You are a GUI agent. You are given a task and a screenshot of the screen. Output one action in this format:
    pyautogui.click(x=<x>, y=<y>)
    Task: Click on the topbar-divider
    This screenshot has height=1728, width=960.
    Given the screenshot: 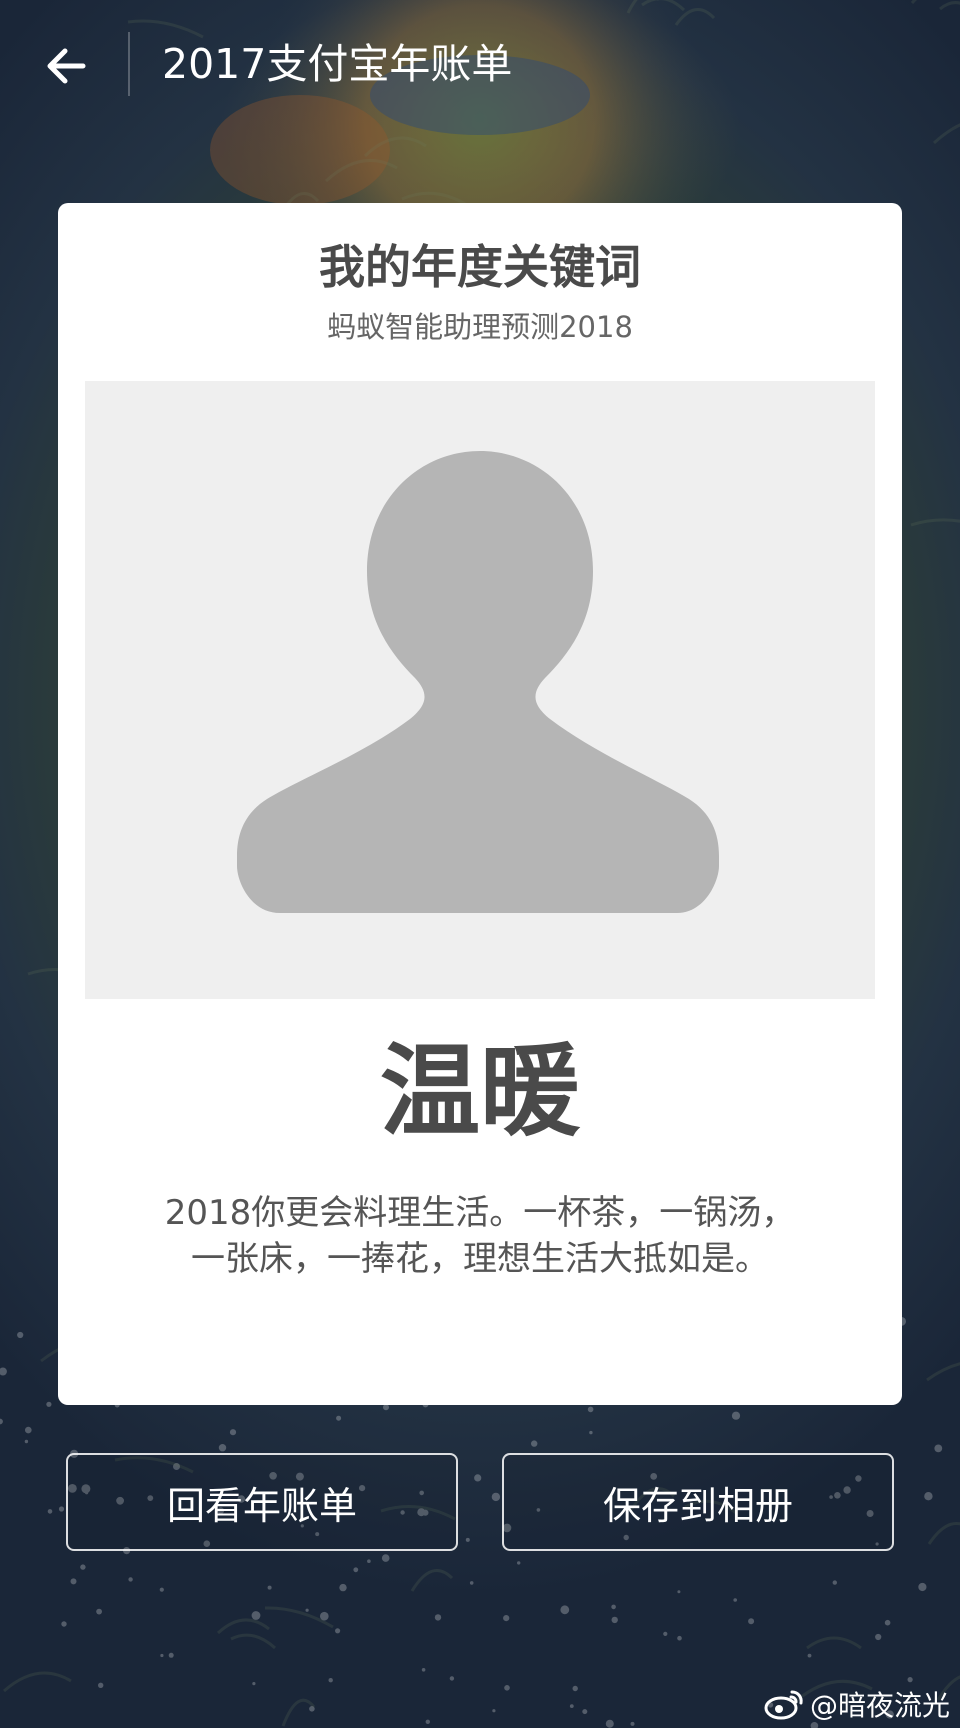 What is the action you would take?
    pyautogui.click(x=129, y=64)
    